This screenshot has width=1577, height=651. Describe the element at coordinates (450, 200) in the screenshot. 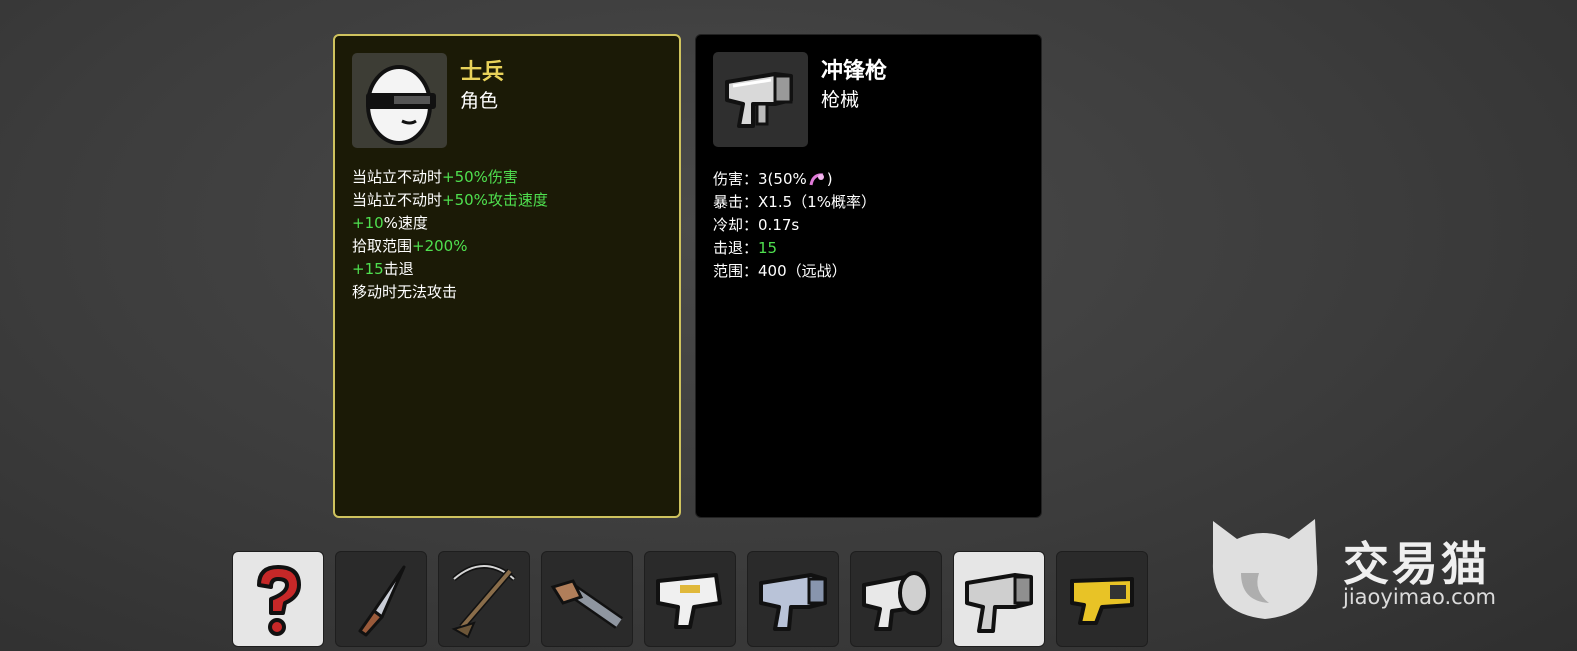

I see `stat-line: 当站立不动时+50%攻击速度` at that location.